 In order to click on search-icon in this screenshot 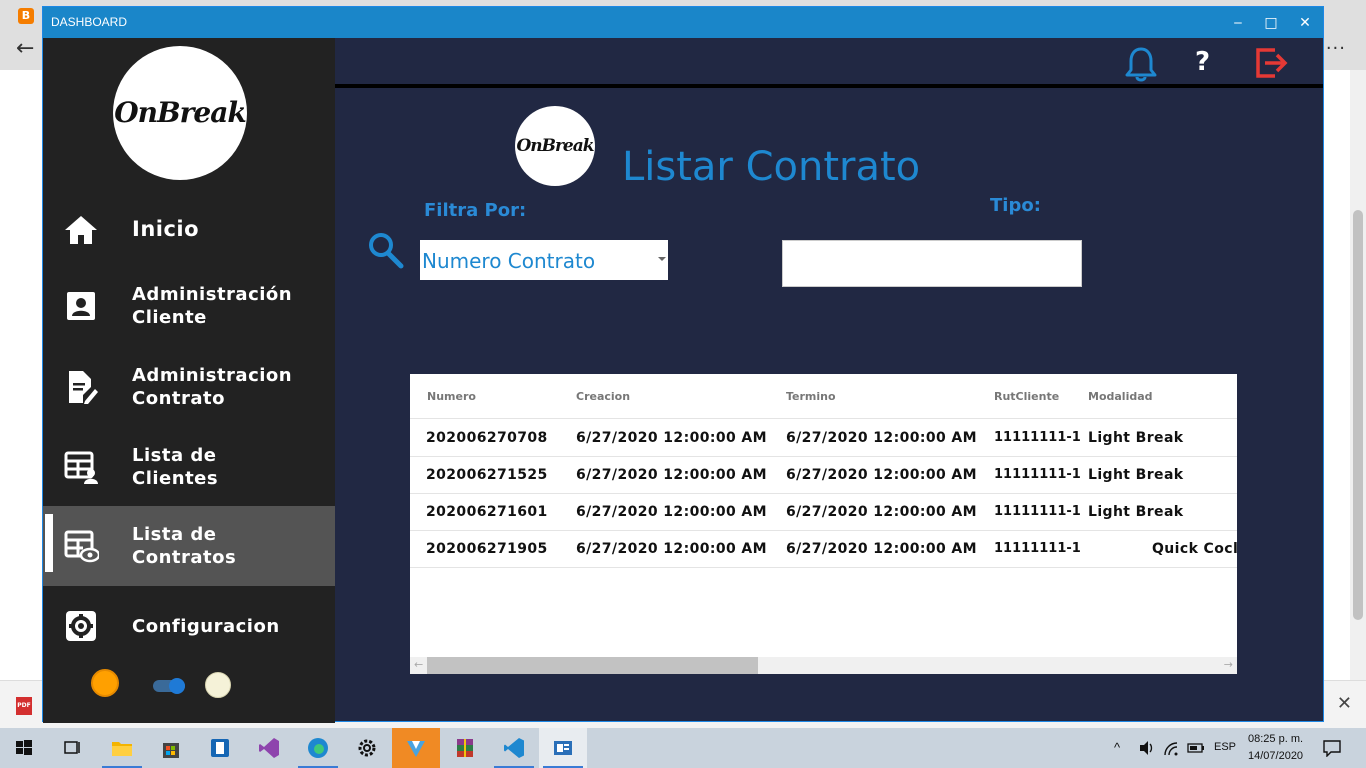, I will do `click(386, 251)`.